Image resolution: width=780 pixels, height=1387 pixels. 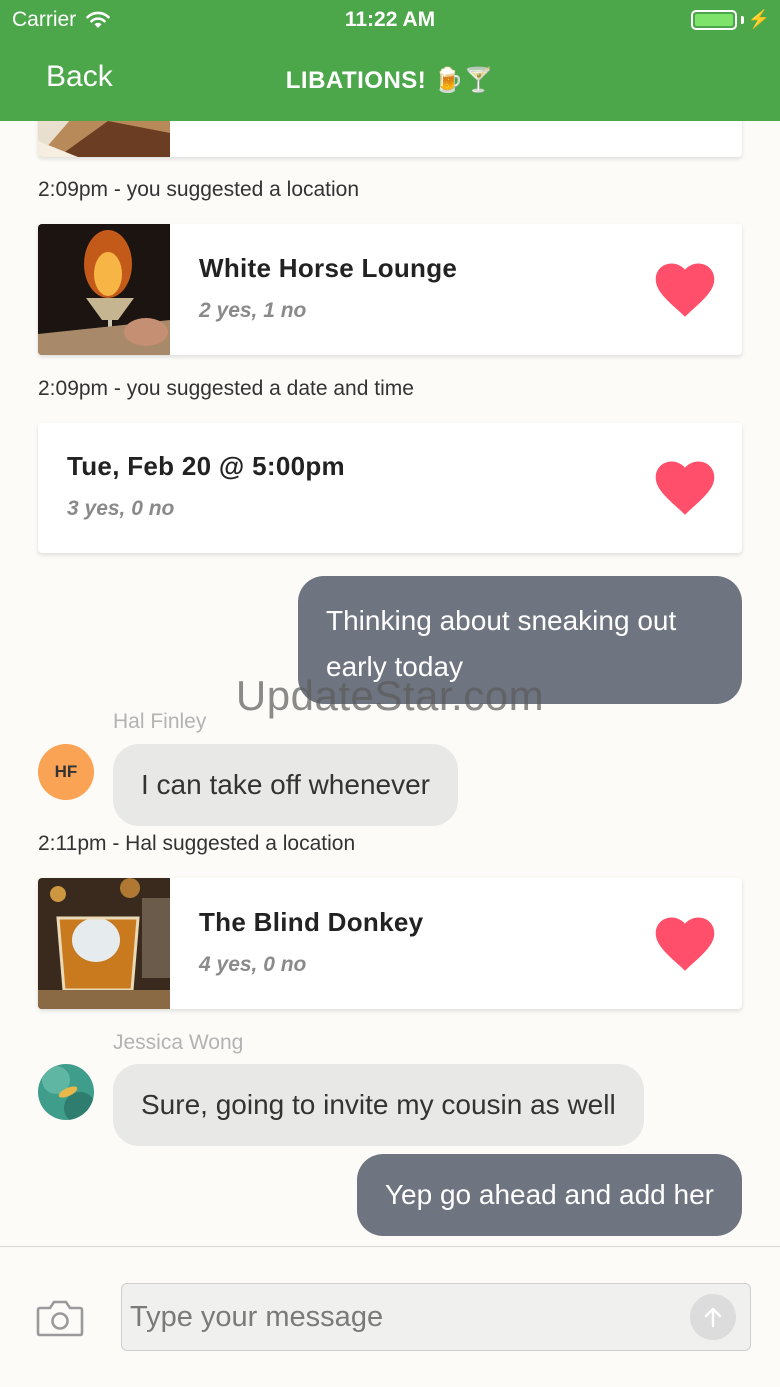 What do you see at coordinates (226, 388) in the screenshot?
I see `timestamp: 2:09pm - you suggested a date and time` at bounding box center [226, 388].